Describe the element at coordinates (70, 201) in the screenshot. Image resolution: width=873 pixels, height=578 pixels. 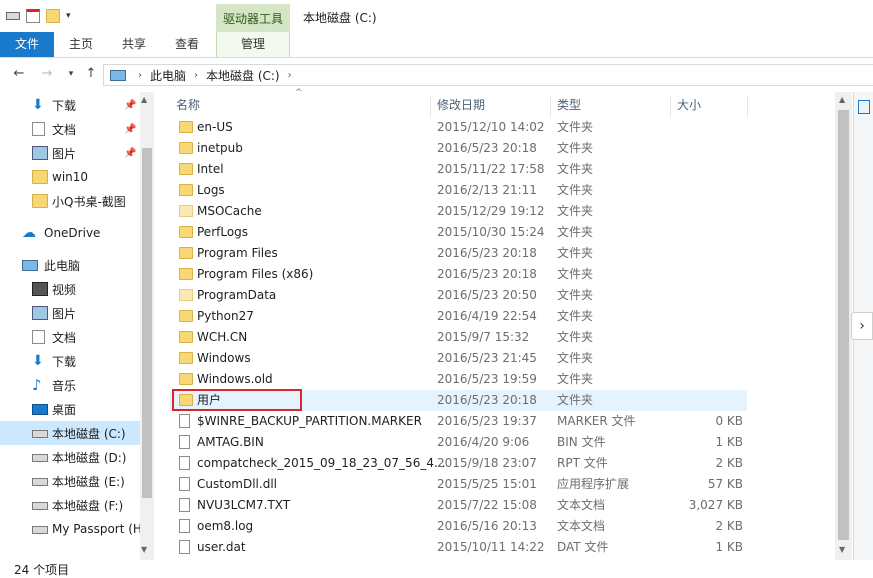
I see `nav-item-screenshots: 小Q书桌-截图` at that location.